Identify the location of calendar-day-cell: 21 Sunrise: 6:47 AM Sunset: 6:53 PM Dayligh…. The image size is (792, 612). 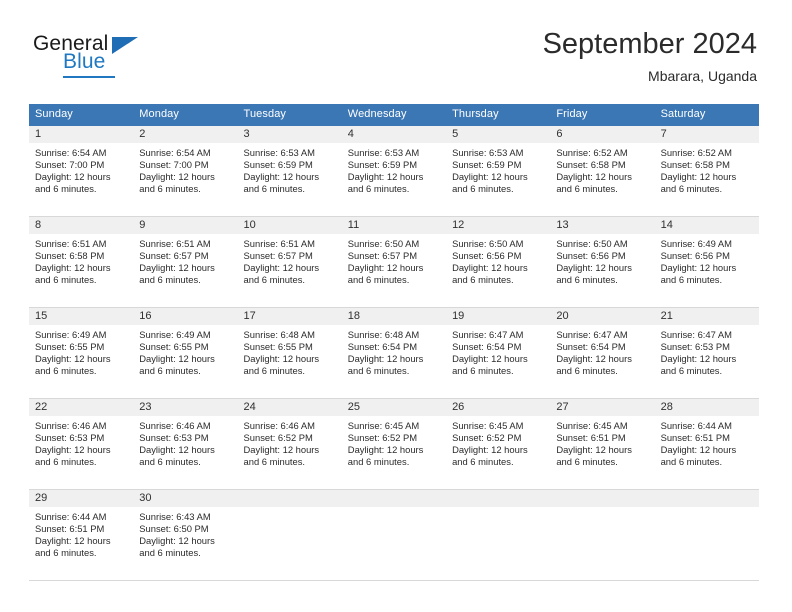
(706, 353).